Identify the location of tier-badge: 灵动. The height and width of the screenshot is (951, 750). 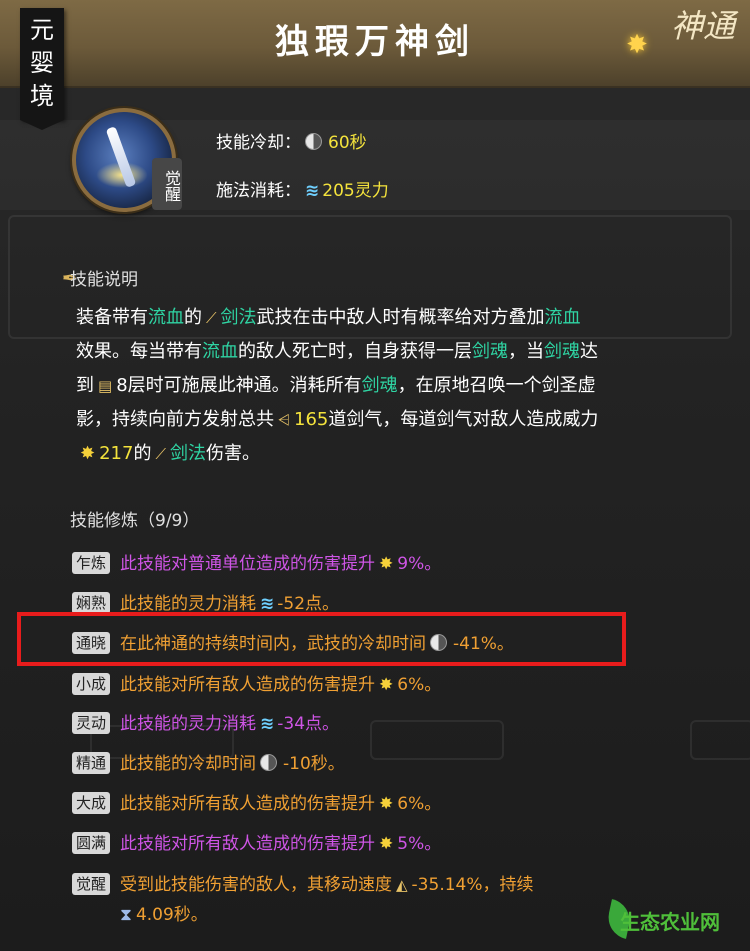
(91, 723).